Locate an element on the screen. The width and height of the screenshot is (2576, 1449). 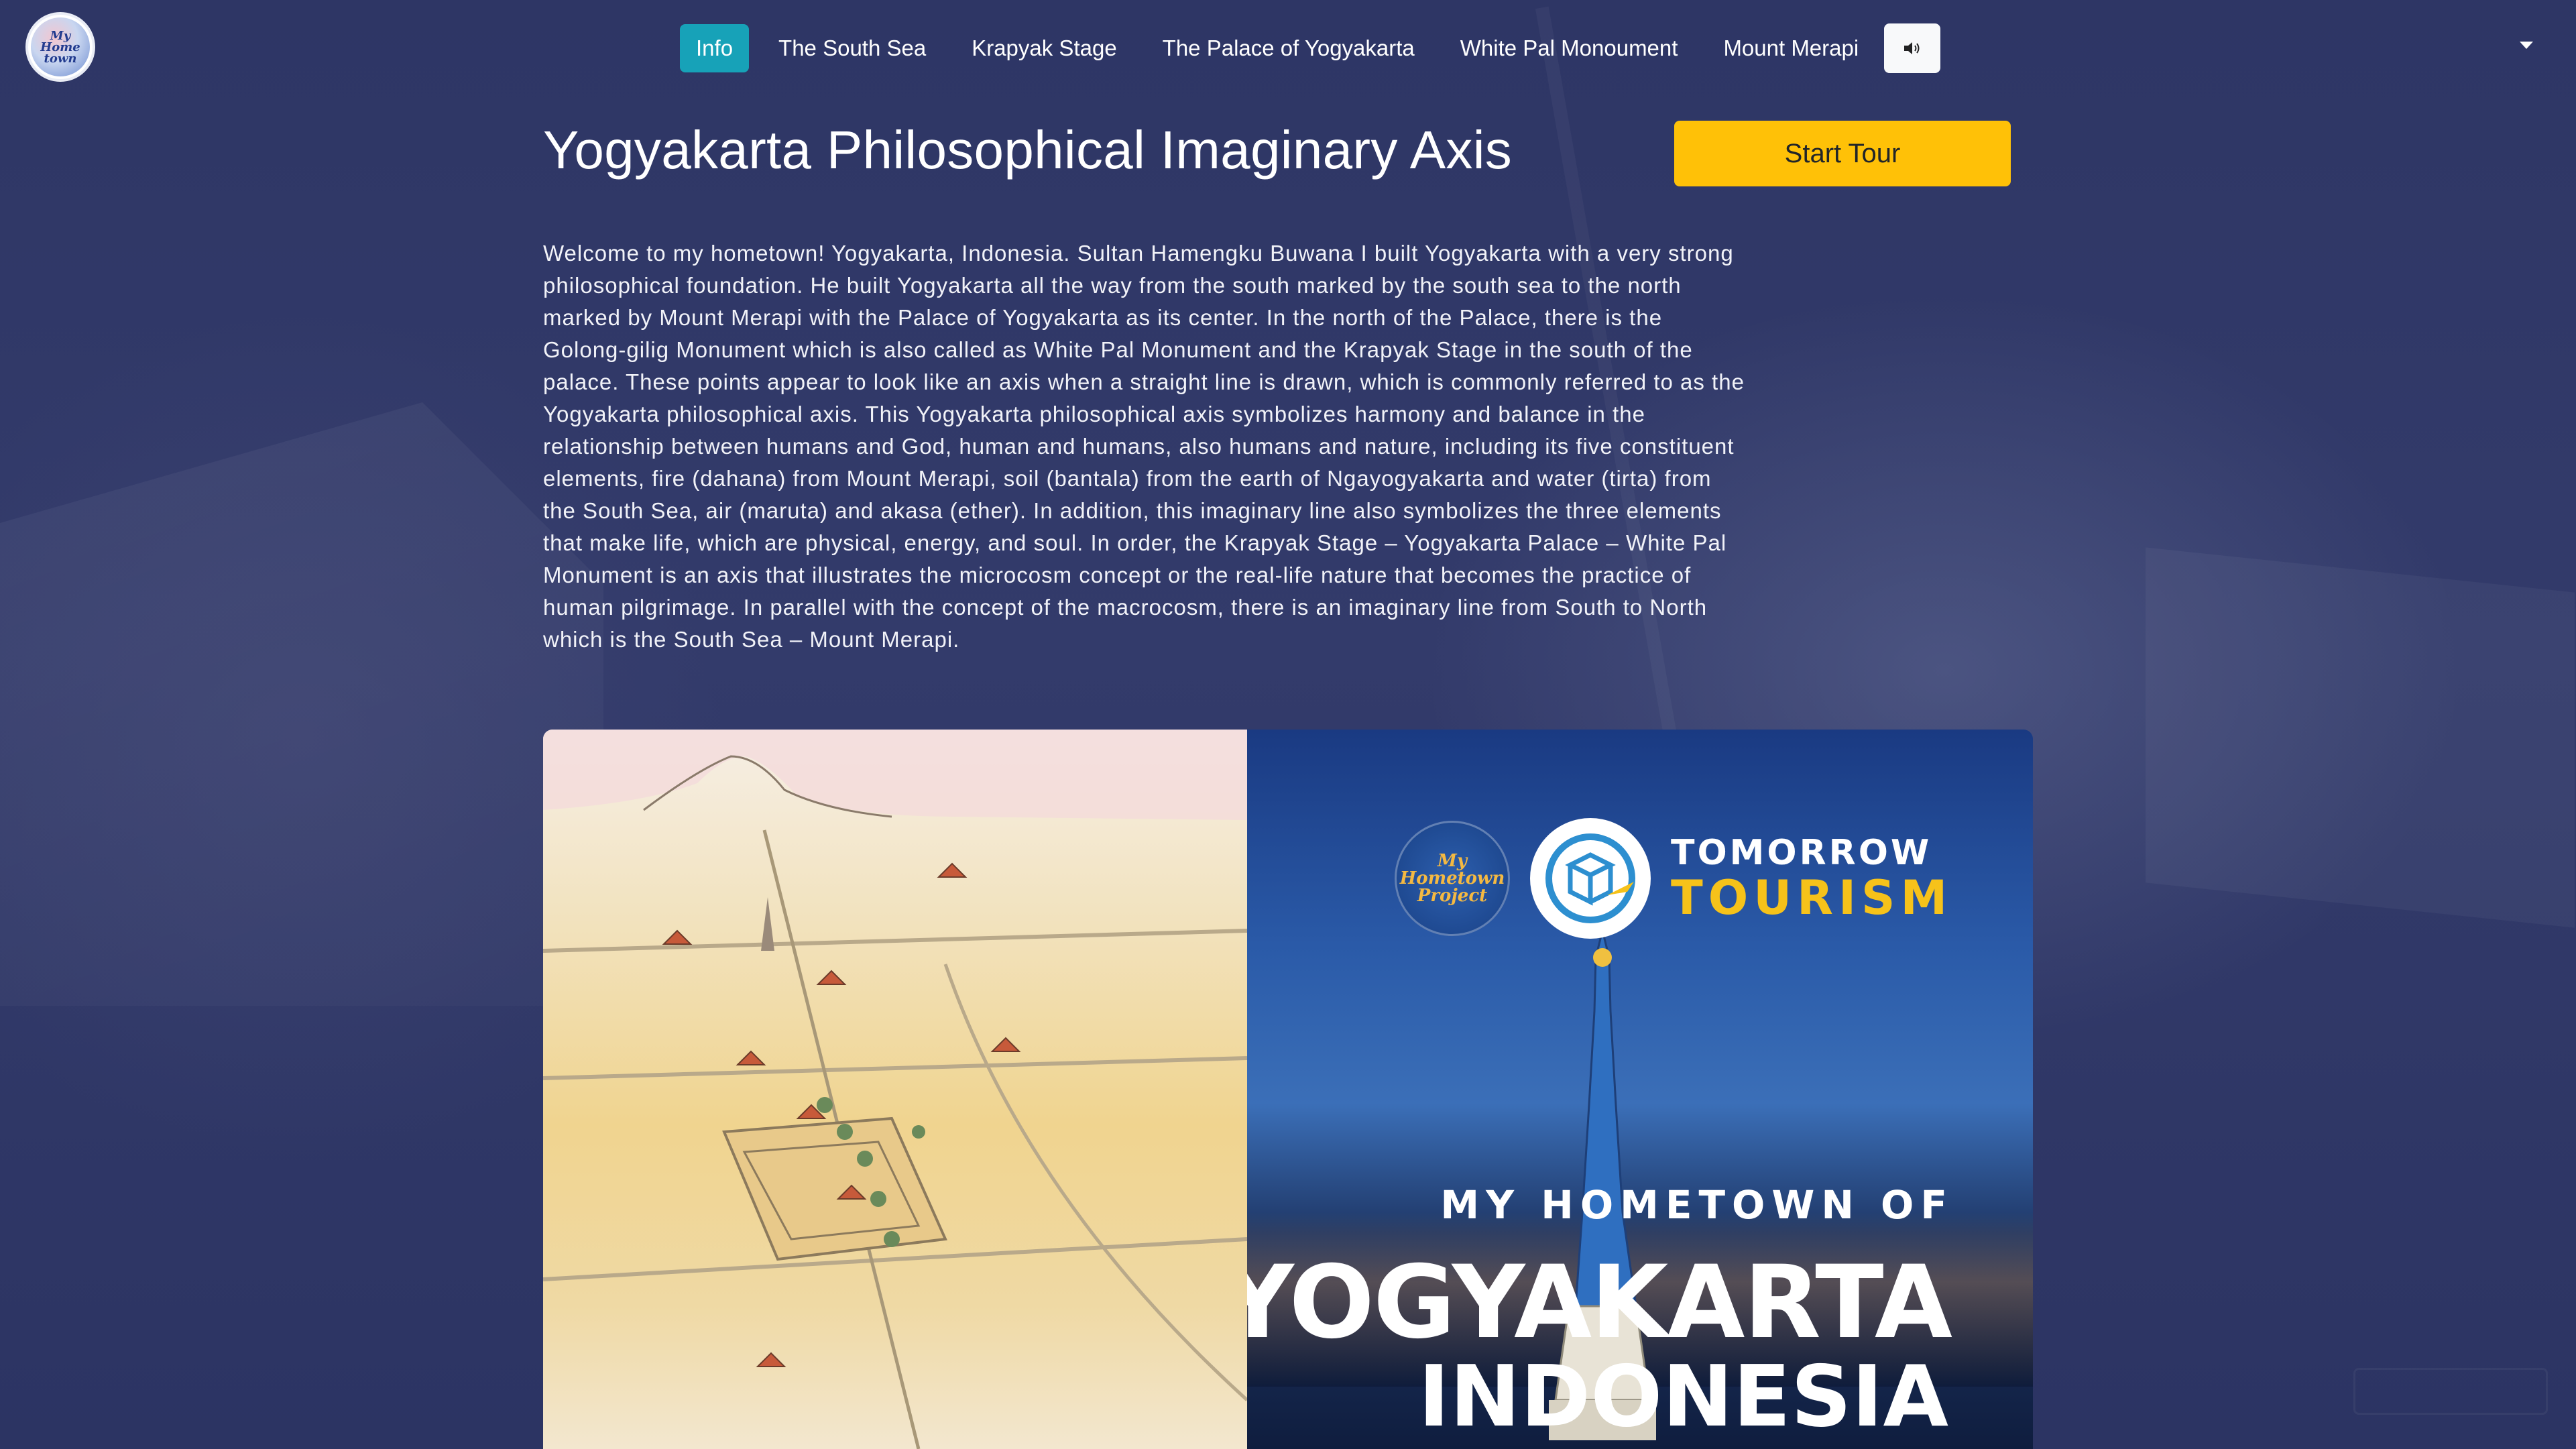
nav-item-south-sea: The South Sea is located at coordinates (852, 48).